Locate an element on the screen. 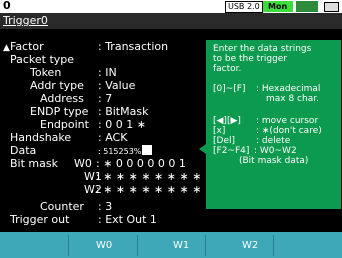 This screenshot has width=342, height=258. help-del-desc: : delete is located at coordinates (273, 141).